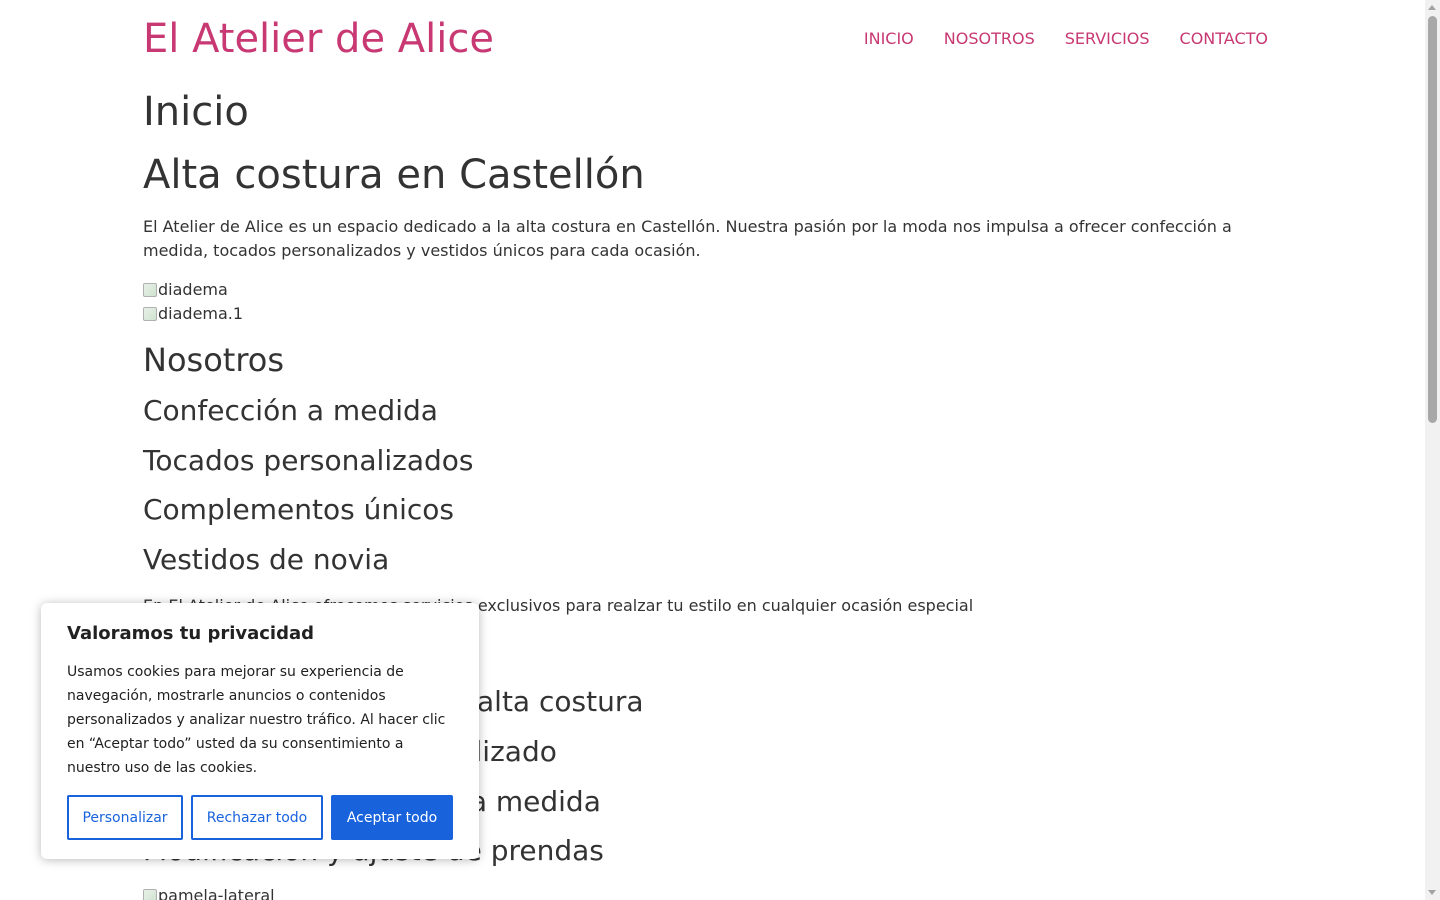 This screenshot has height=900, width=1440. What do you see at coordinates (1432, 892) in the screenshot?
I see `scroll-down-arrow-icon` at bounding box center [1432, 892].